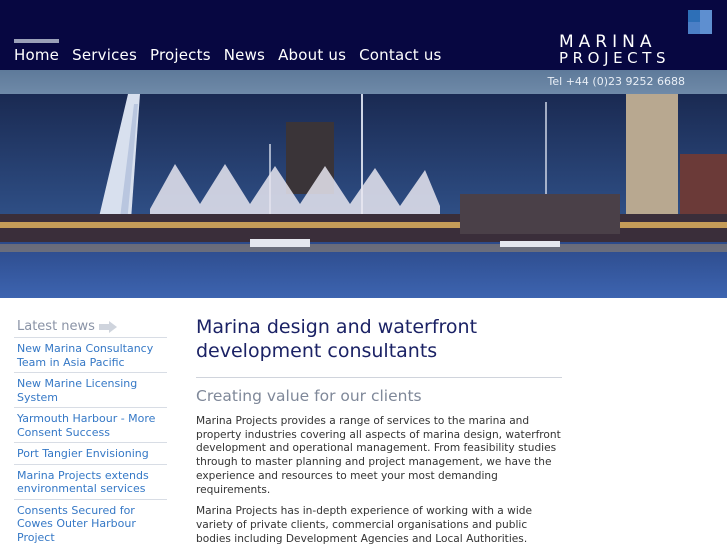  I want to click on nav-projects: Projects, so click(180, 55).